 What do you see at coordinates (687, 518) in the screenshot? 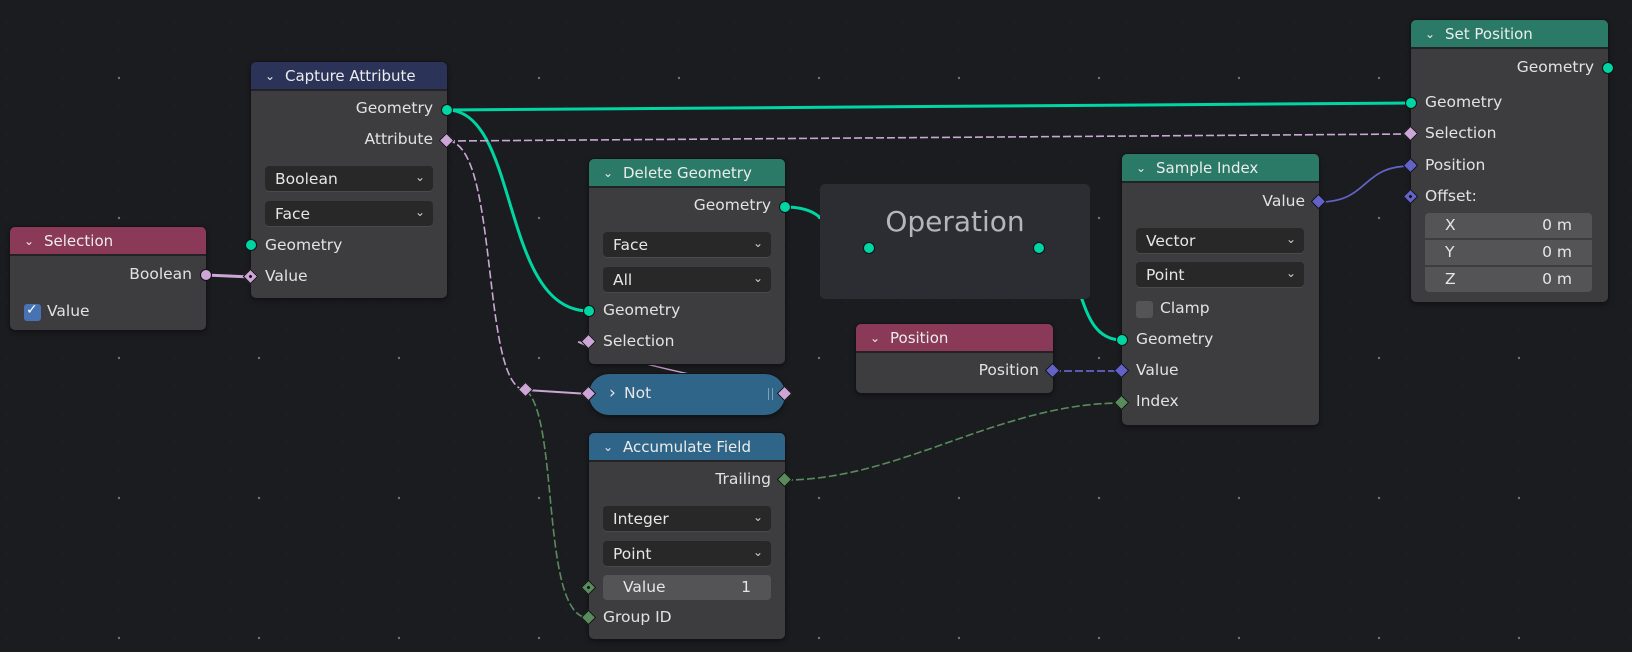
I see `data-type-dropdown: Integer ⌄` at bounding box center [687, 518].